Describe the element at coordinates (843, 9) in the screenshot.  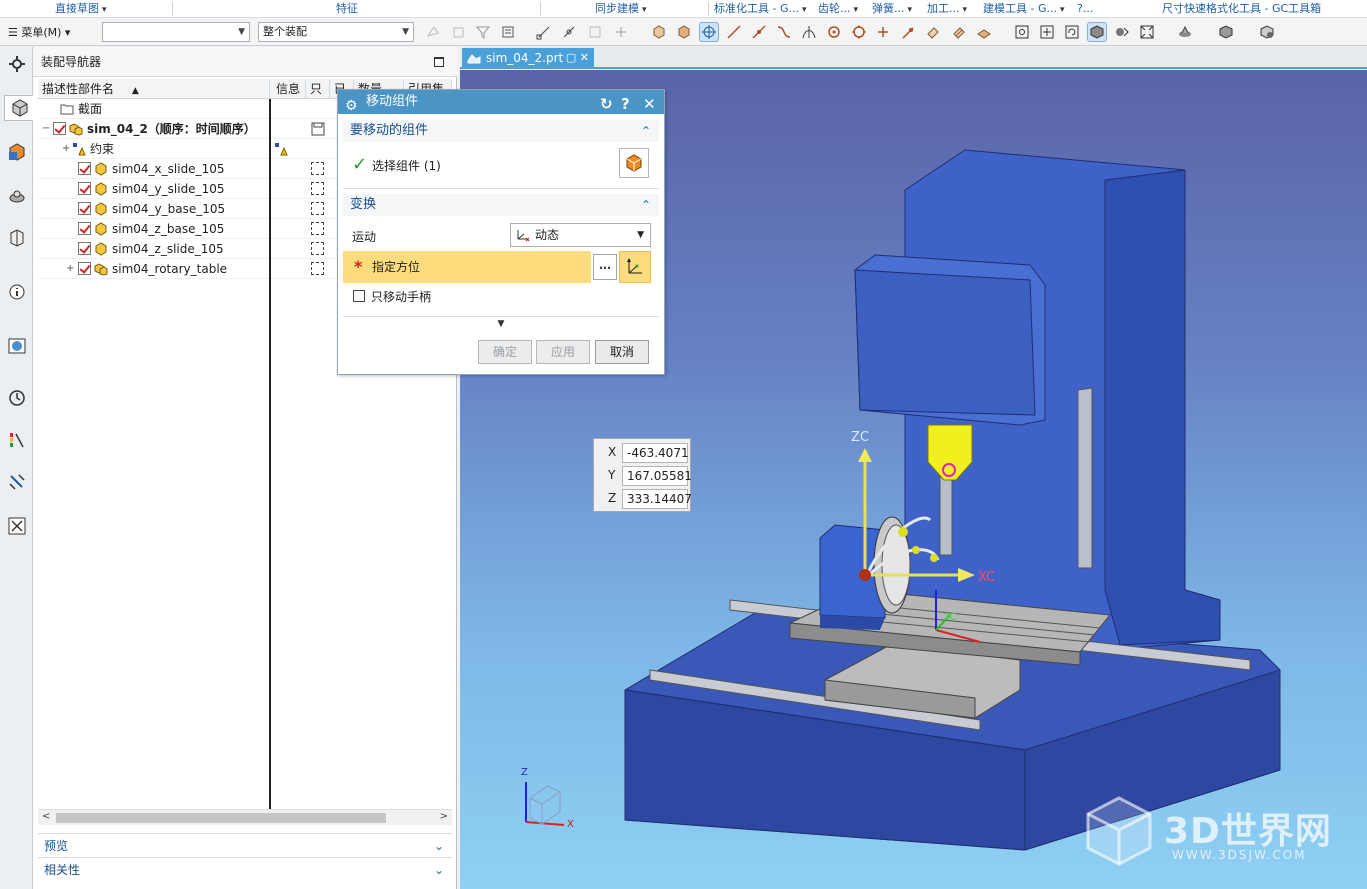
I see `ribbon-group-gear: 齿轮... ▾` at that location.